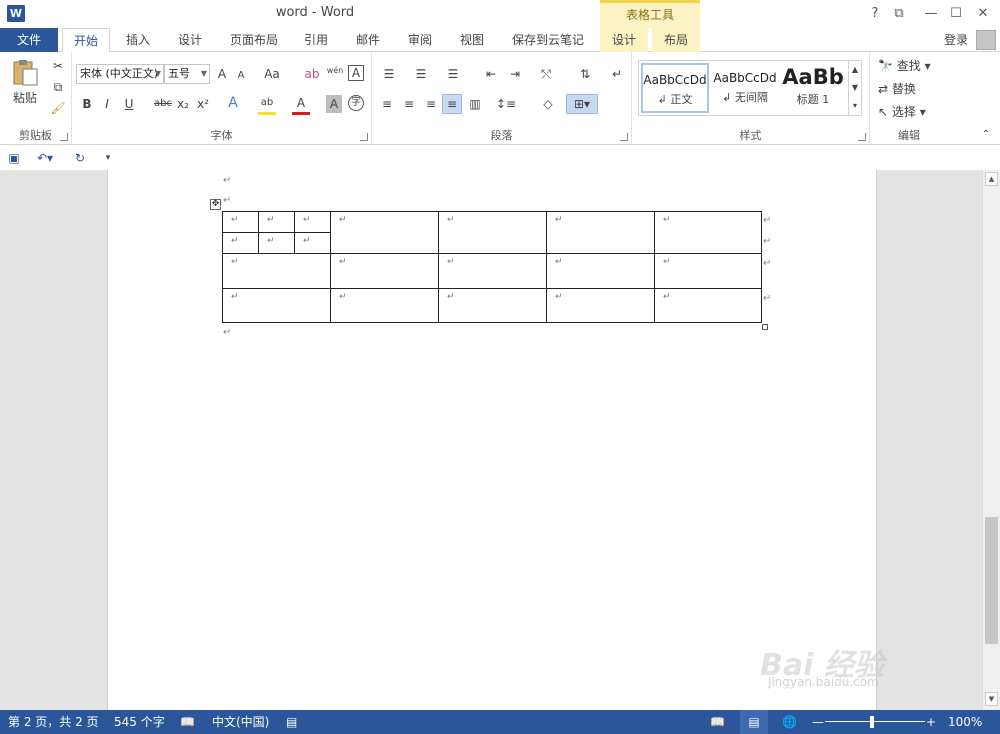  I want to click on word-count: 545 个字, so click(139, 722).